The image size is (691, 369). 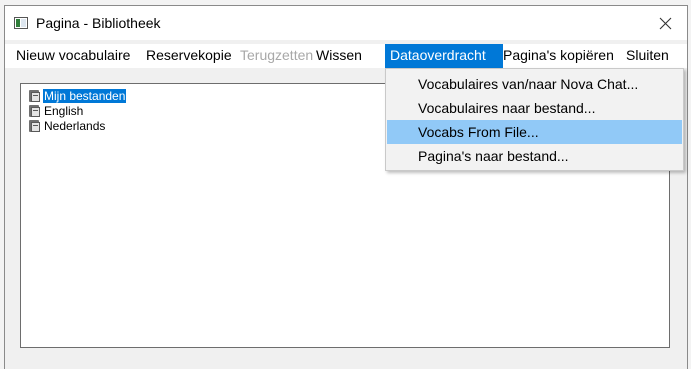 What do you see at coordinates (21, 23) in the screenshot?
I see `window-app-icon` at bounding box center [21, 23].